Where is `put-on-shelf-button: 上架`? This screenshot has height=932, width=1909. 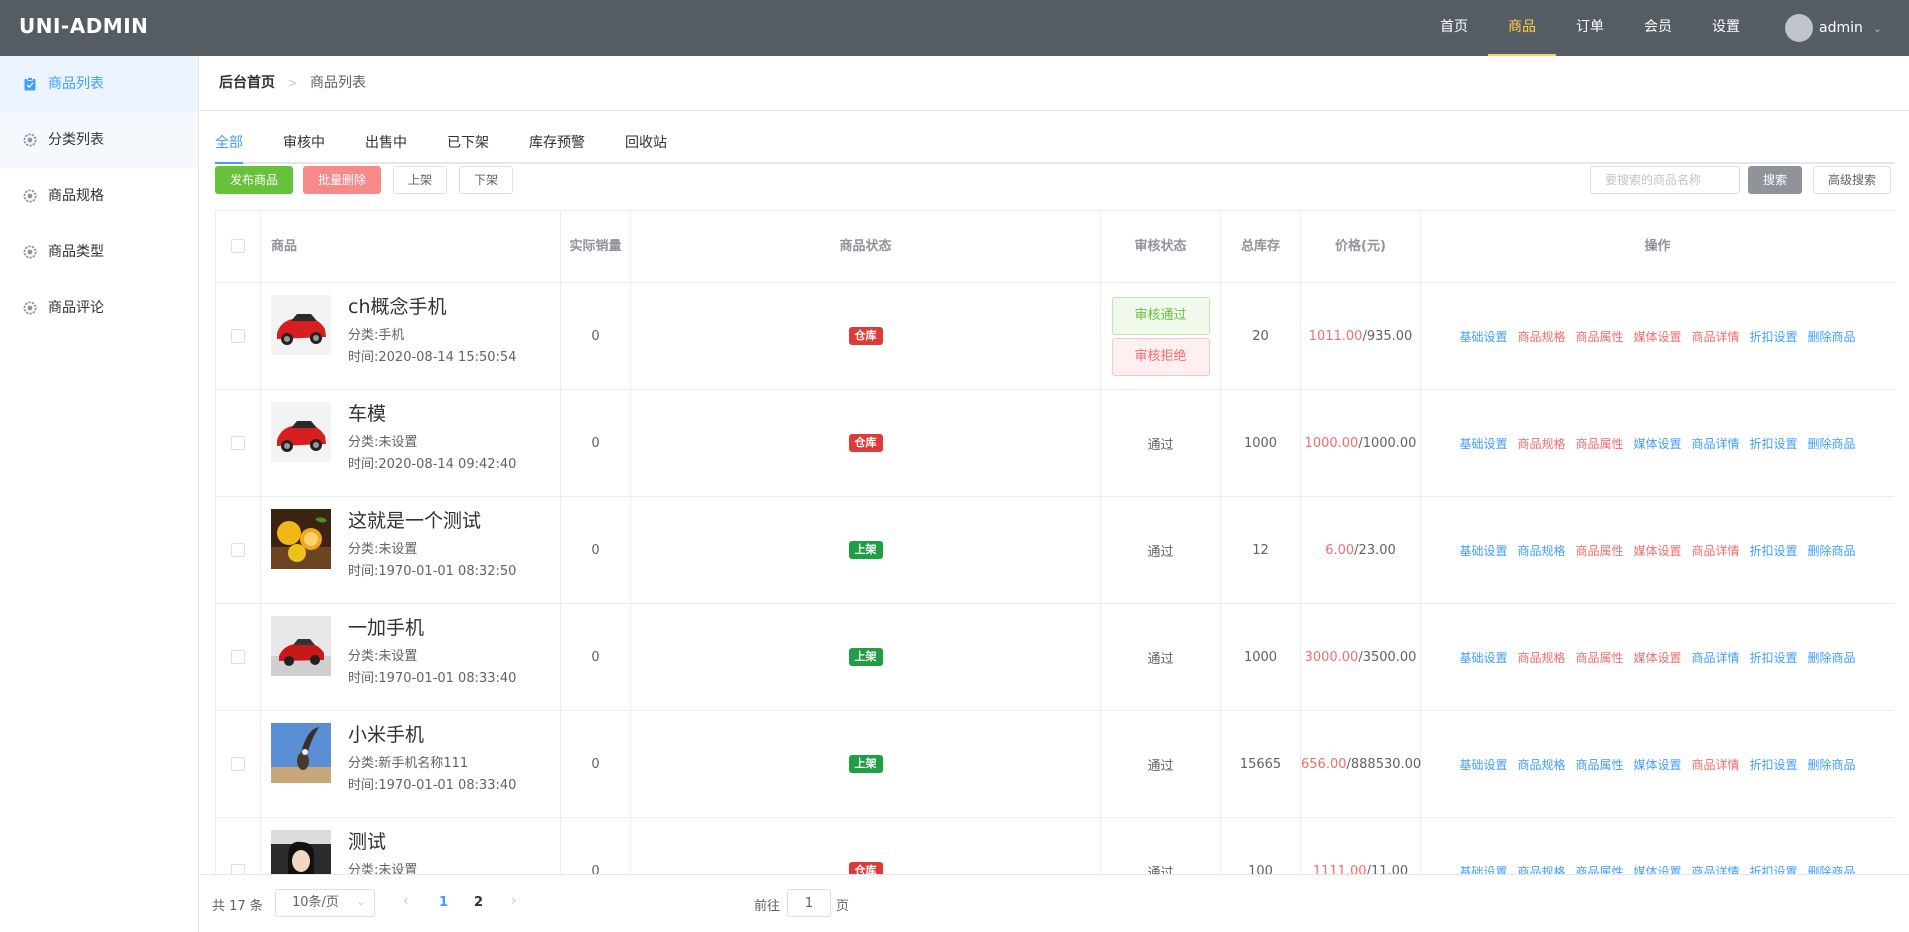
put-on-shelf-button: 上架 is located at coordinates (420, 180).